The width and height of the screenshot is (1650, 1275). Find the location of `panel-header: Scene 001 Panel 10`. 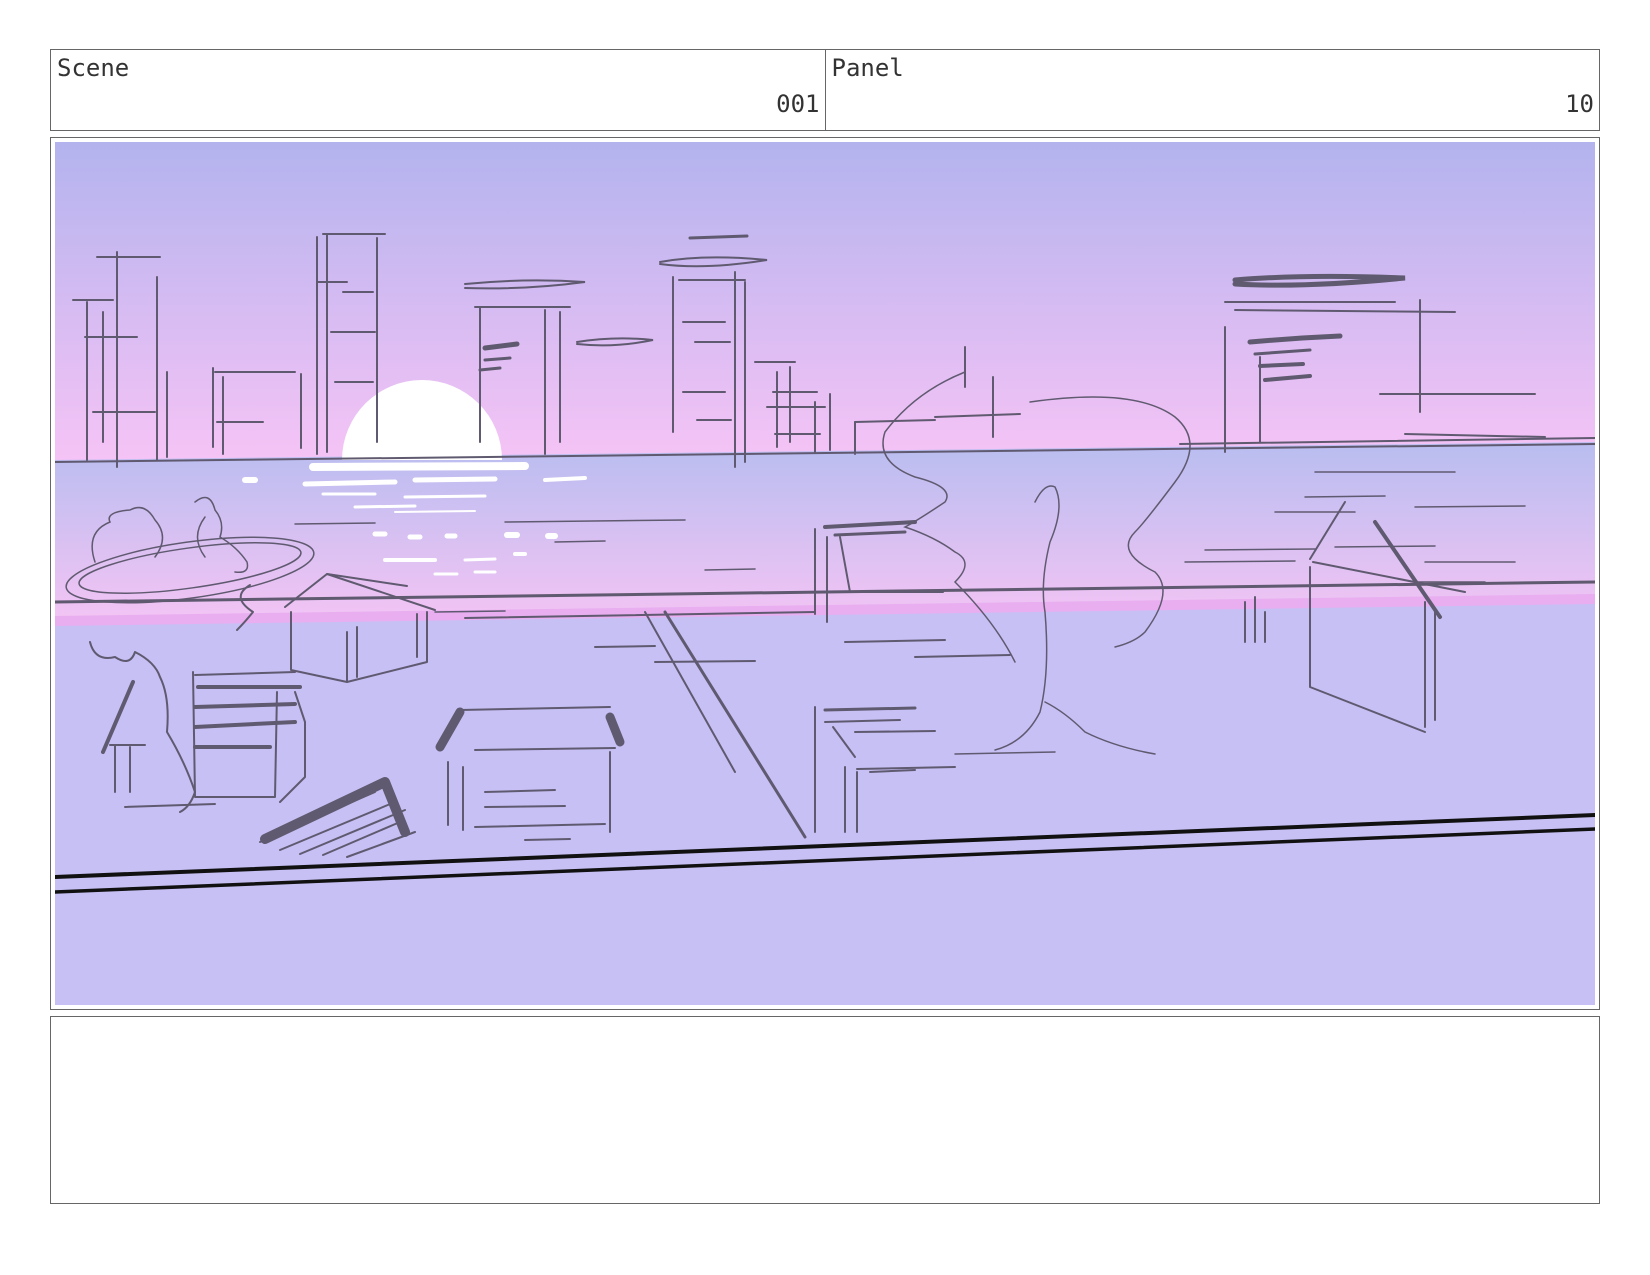

panel-header: Scene 001 Panel 10 is located at coordinates (825, 90).